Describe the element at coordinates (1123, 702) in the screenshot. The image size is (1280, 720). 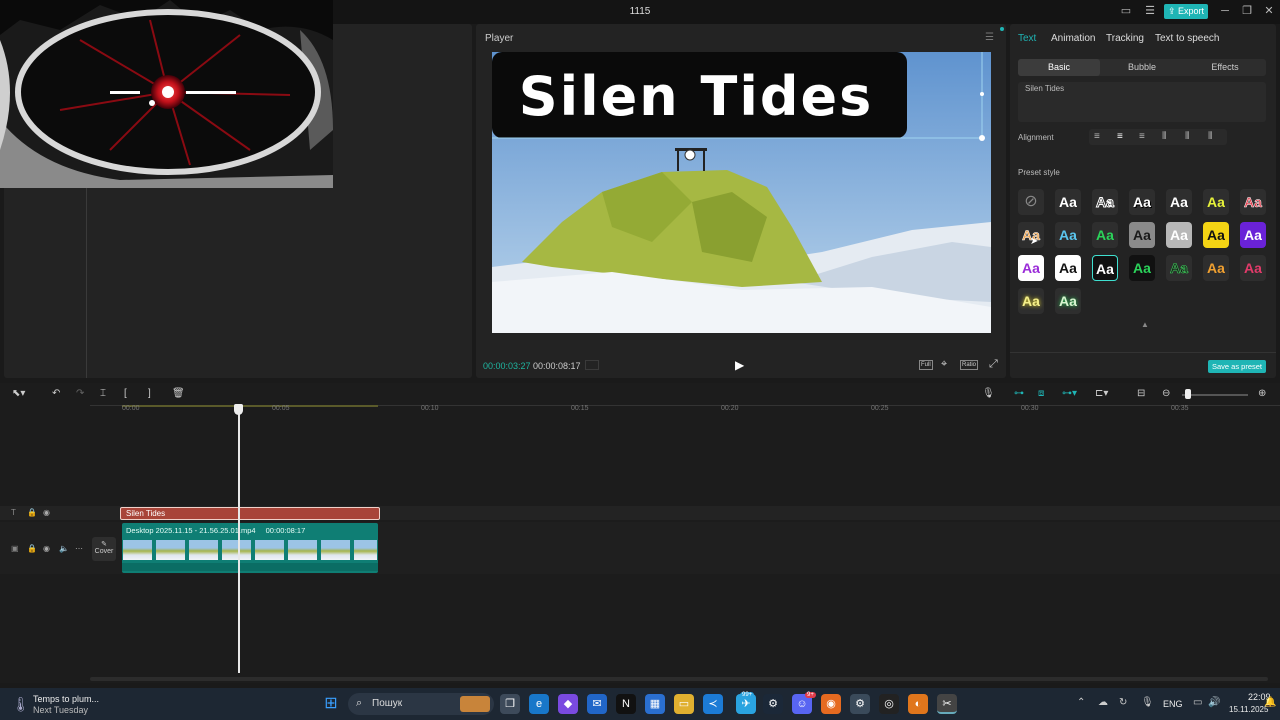
I see `sync-icon: ↻` at that location.